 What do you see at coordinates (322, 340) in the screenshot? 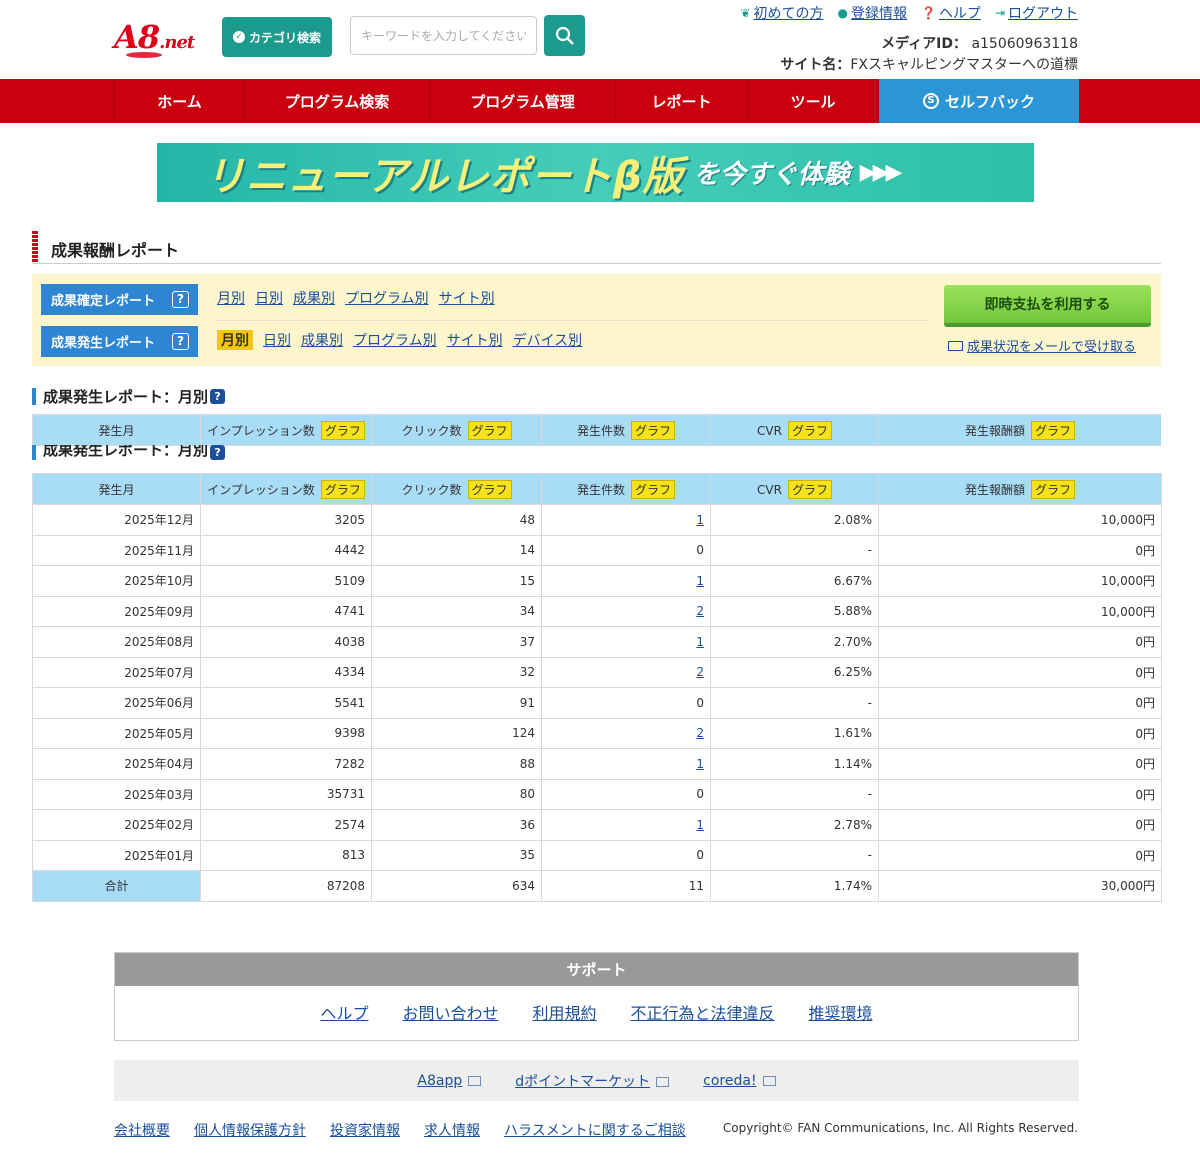
I see `occurred-by-result-link: 成果別` at bounding box center [322, 340].